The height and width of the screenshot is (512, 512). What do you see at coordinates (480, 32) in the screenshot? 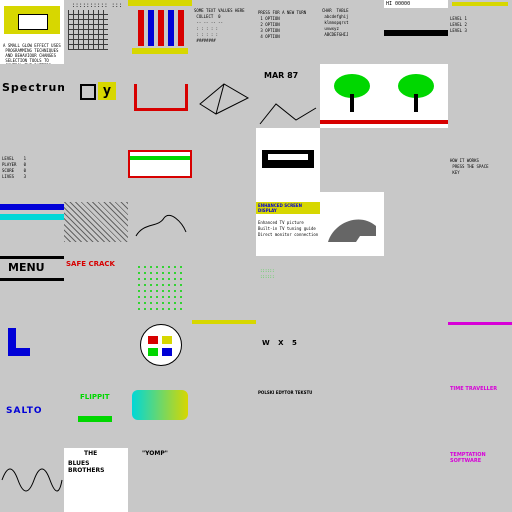
I see `tile-level-select: LEVEL 1 LEVEL 2 LEVEL 3` at bounding box center [480, 32].